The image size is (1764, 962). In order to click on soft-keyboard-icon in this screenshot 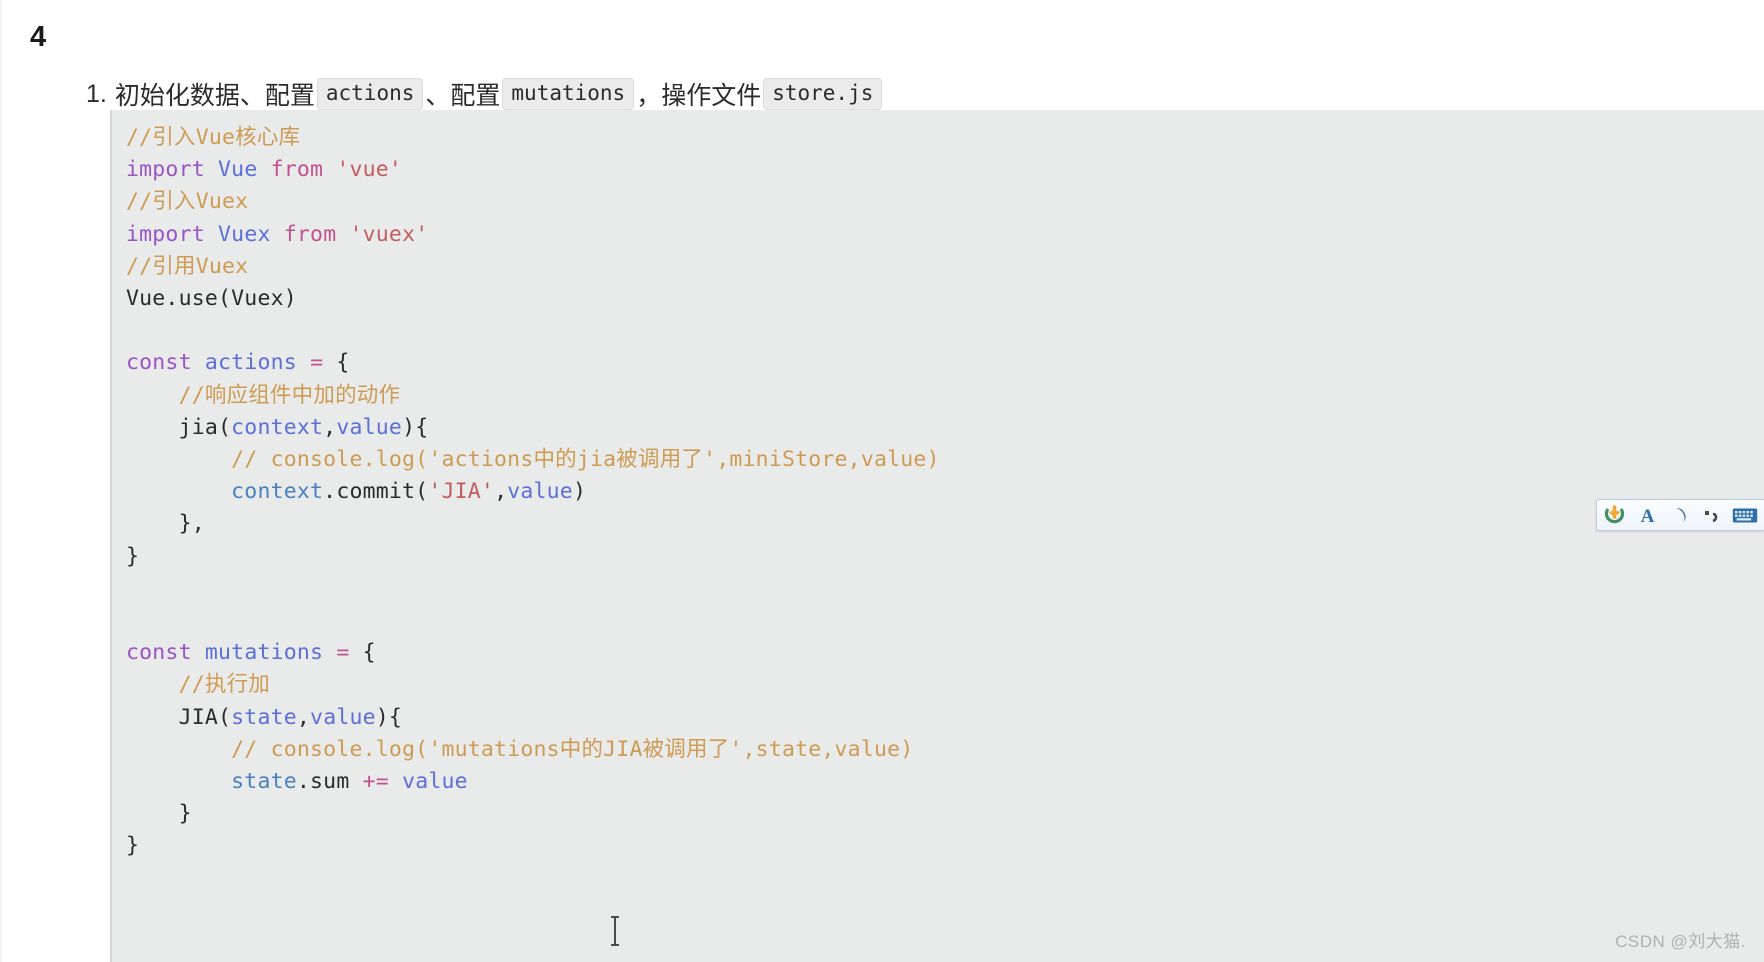, I will do `click(1745, 515)`.